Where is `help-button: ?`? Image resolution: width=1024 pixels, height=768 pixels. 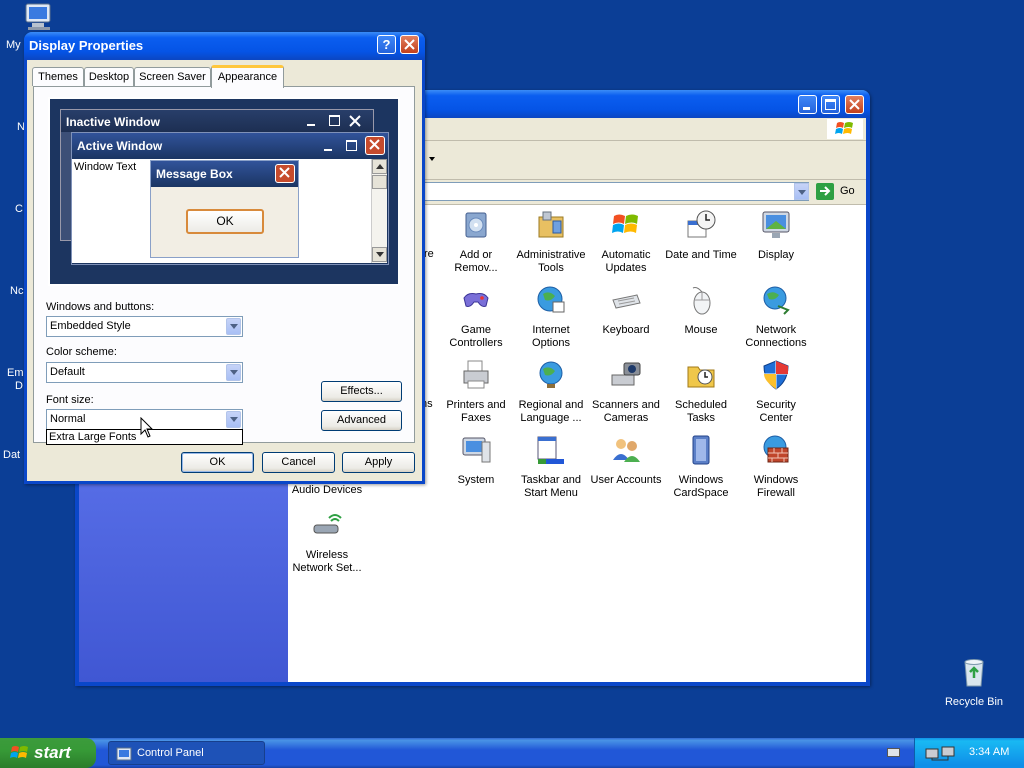 help-button: ? is located at coordinates (386, 44).